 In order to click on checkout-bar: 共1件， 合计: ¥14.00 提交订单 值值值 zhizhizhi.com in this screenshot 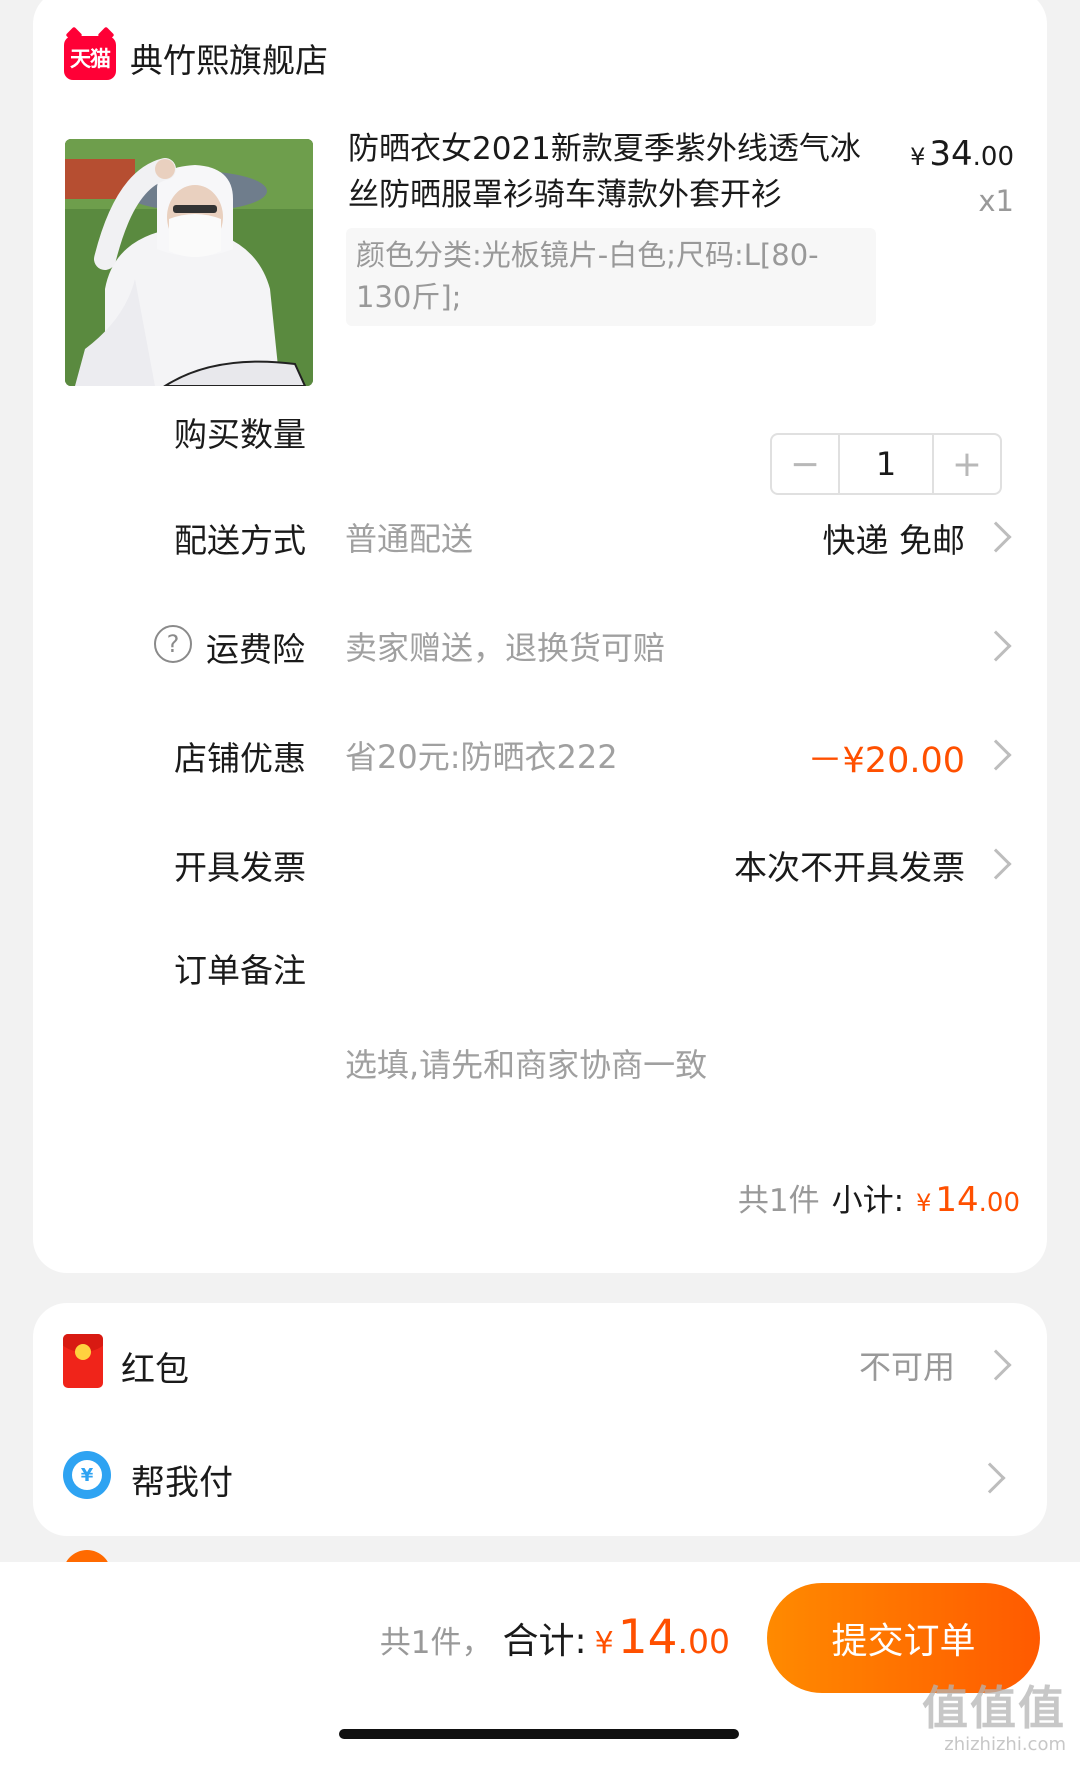, I will do `click(540, 1665)`.